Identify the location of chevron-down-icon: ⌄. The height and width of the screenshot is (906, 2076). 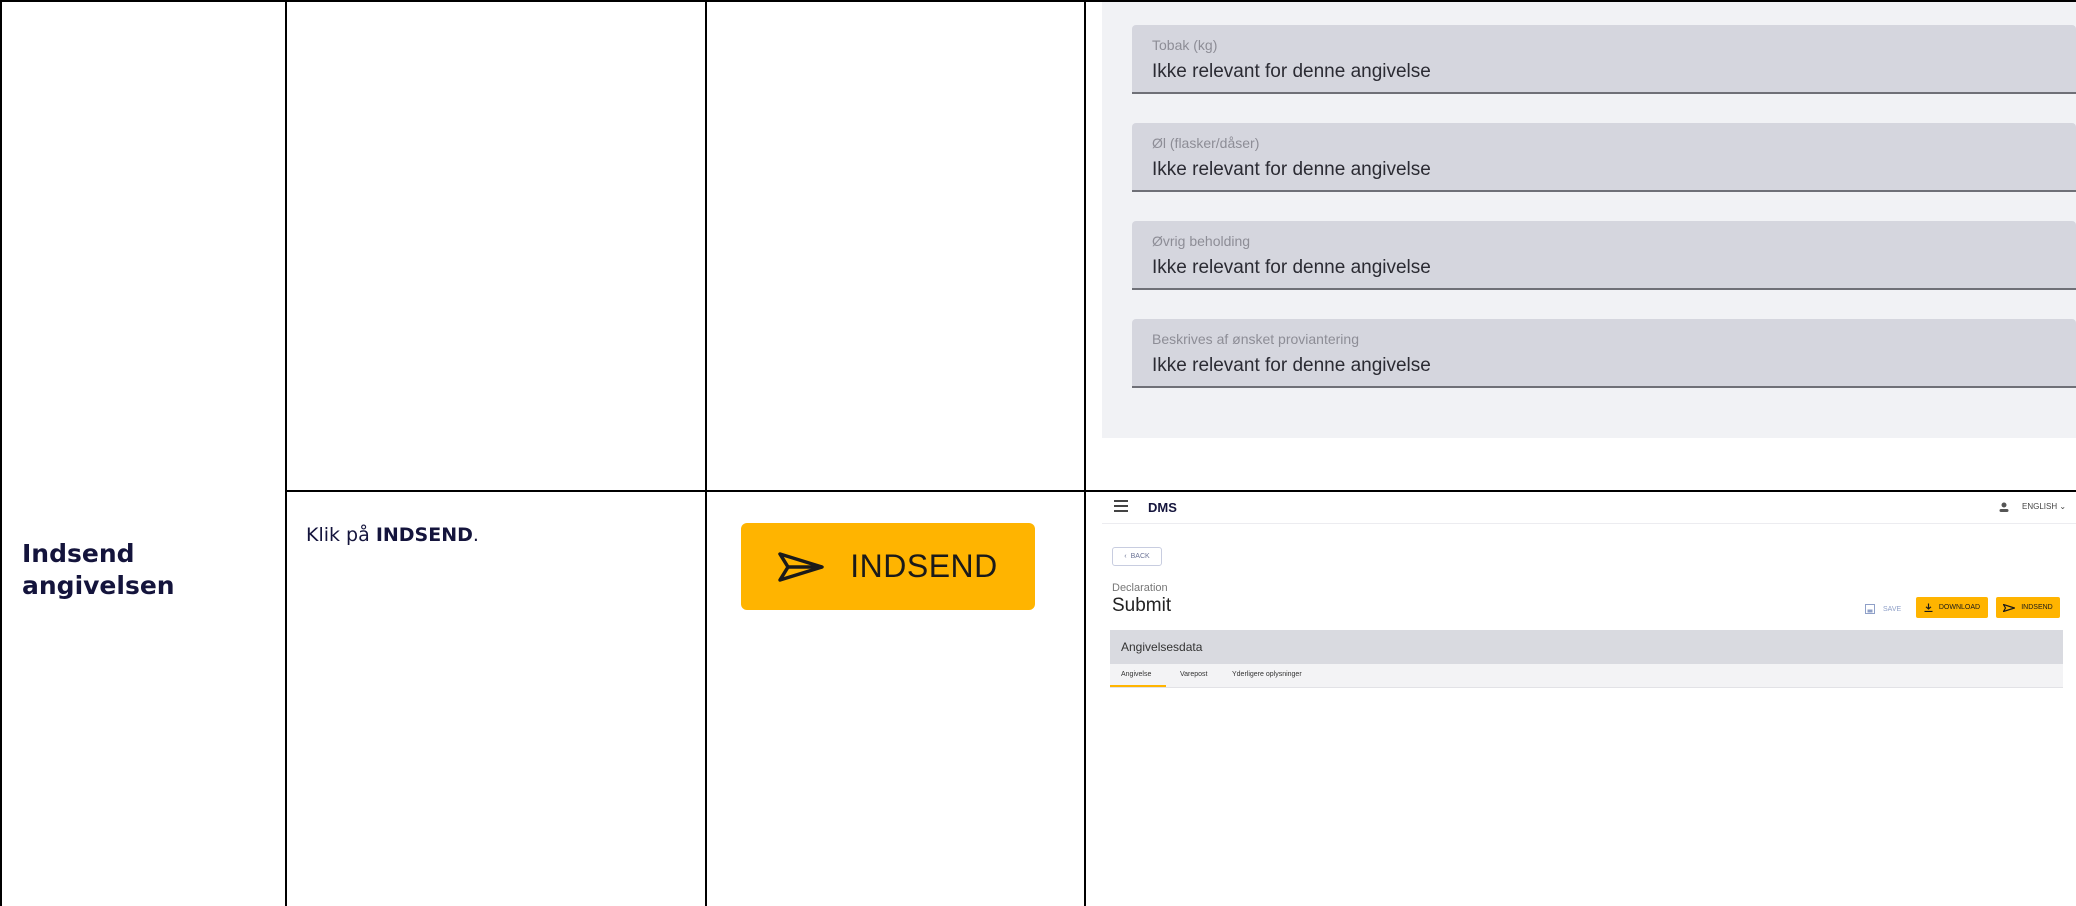
(2063, 506).